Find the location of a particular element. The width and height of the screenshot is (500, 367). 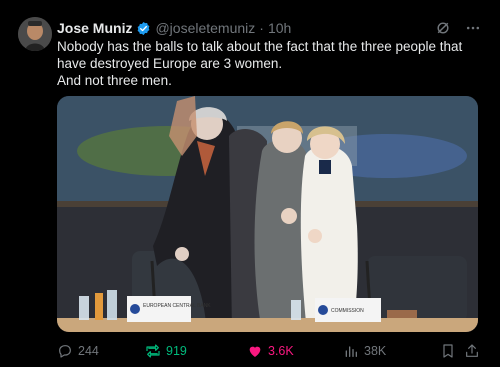

placard-left-text: EUROPEAN CENTRAL BANK is located at coordinates (177, 306).